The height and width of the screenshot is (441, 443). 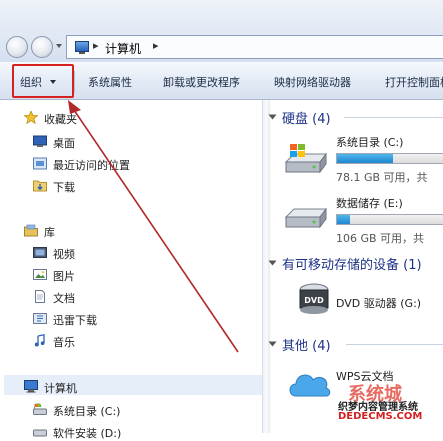 What do you see at coordinates (352, 265) in the screenshot?
I see `group-header-removable-label: 有可移动存储的设备 (1)` at bounding box center [352, 265].